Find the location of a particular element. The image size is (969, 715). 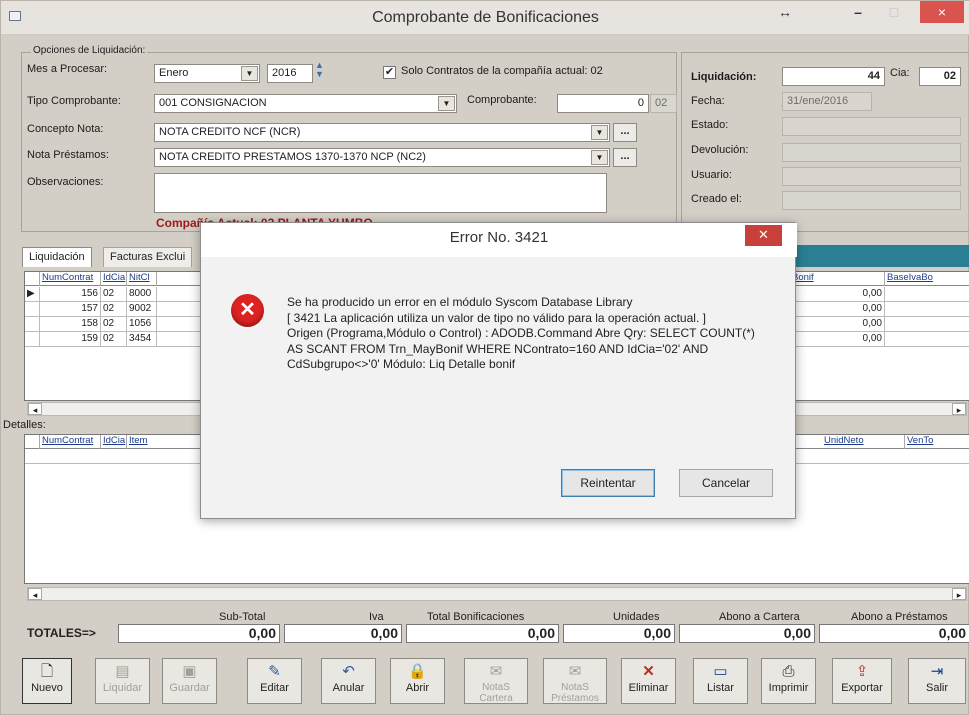

notas-cartera-button: ✉ NotaS Cartera is located at coordinates (496, 681).